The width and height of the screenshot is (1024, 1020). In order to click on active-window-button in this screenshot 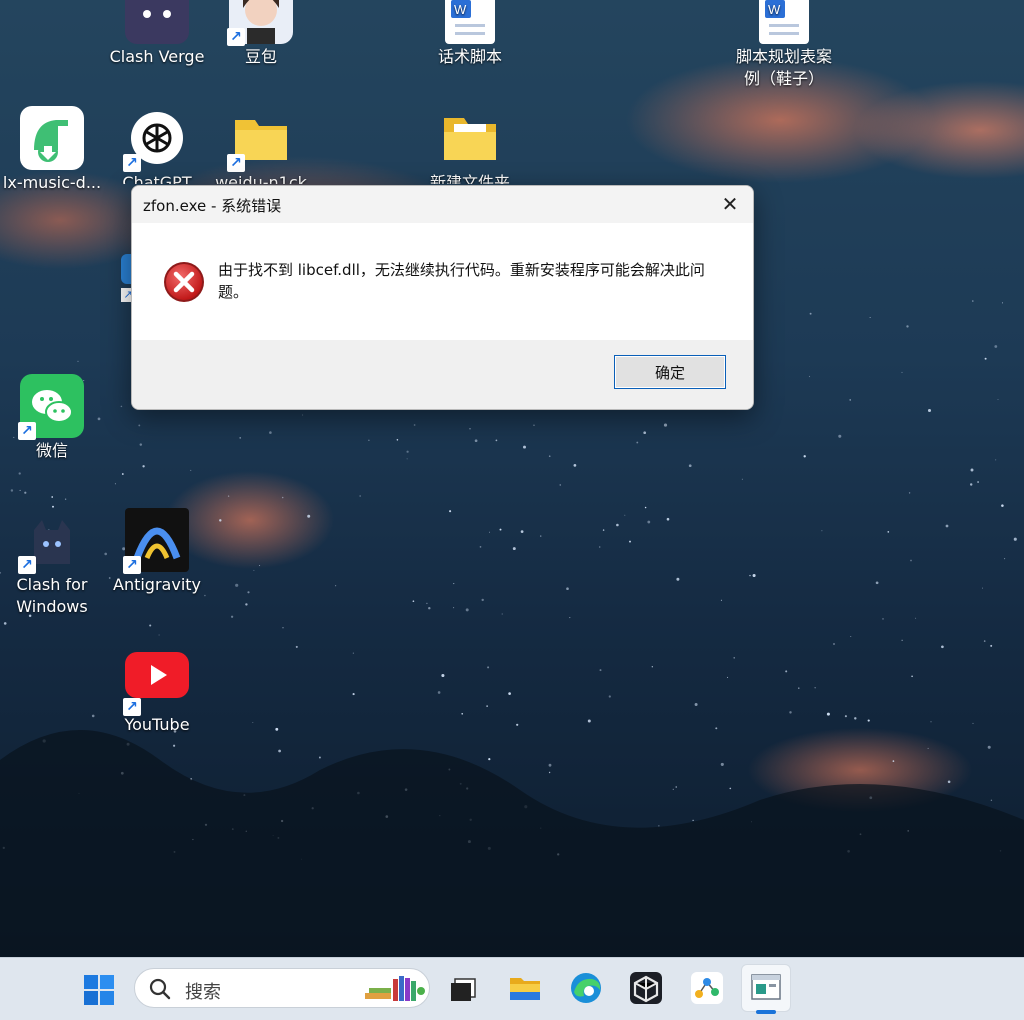, I will do `click(766, 988)`.